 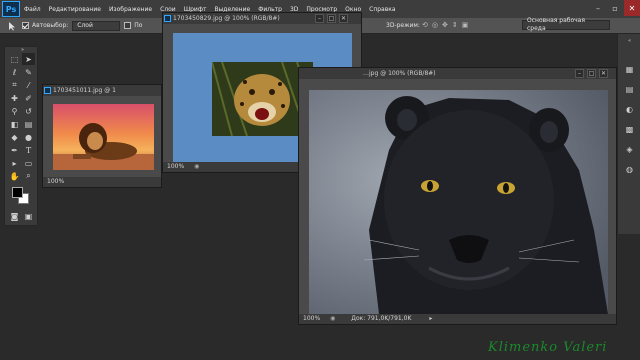 What do you see at coordinates (399, 73) in the screenshot?
I see `document-title-panther: …jpg @ 100% (RGB/8#)` at bounding box center [399, 73].